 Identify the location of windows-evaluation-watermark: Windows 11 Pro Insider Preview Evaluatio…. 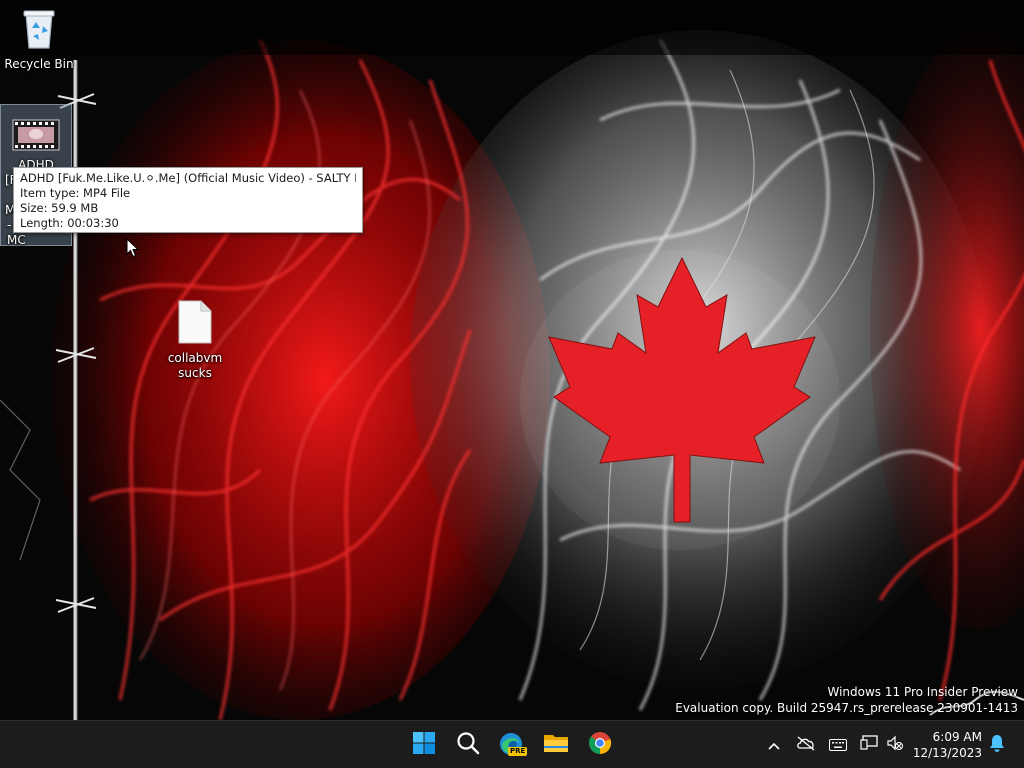
(846, 700).